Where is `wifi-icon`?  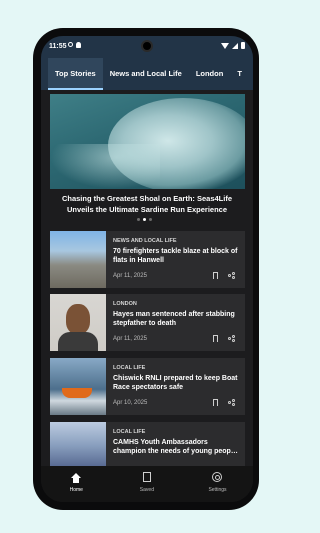
wifi-icon is located at coordinates (225, 45).